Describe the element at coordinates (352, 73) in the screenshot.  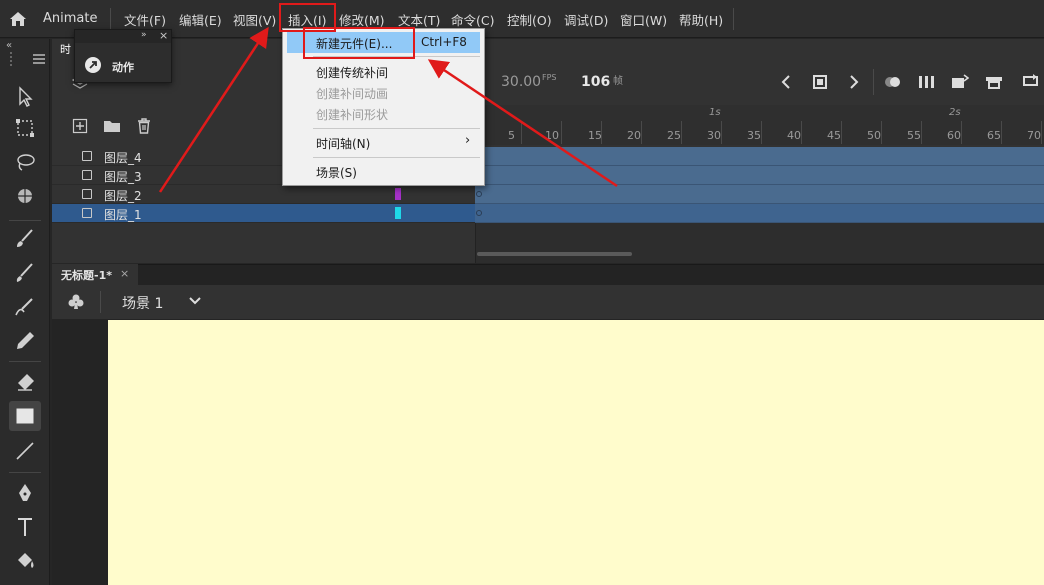
I see `menu-item-label: 创建传统补间` at that location.